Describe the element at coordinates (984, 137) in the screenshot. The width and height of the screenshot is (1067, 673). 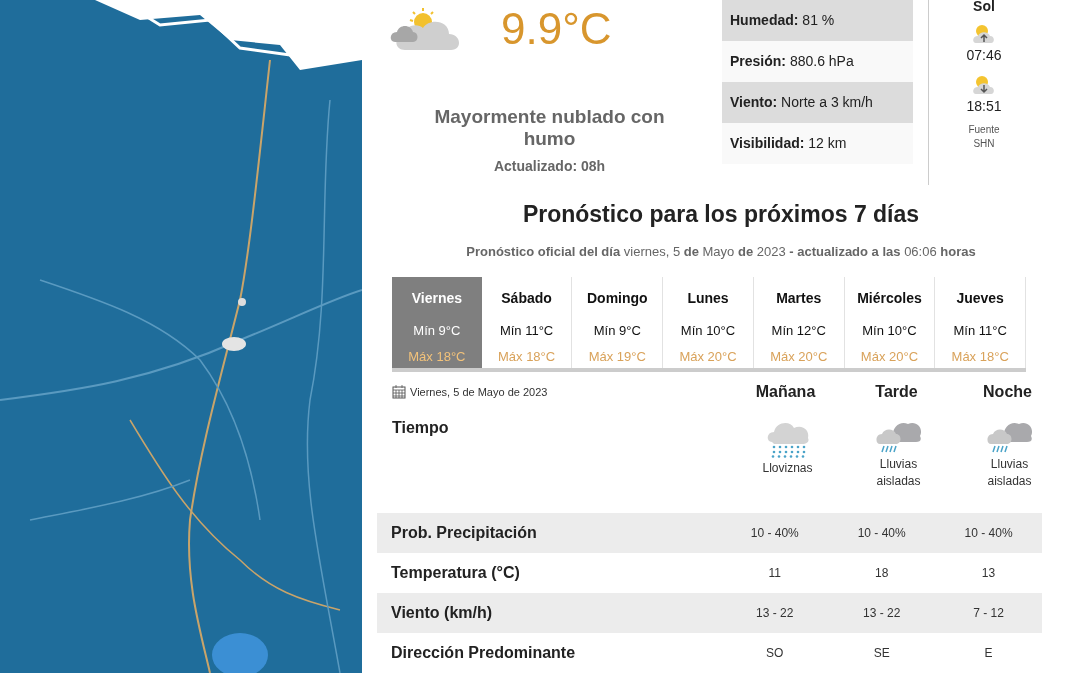
I see `source-label: Fuente SHN` at that location.